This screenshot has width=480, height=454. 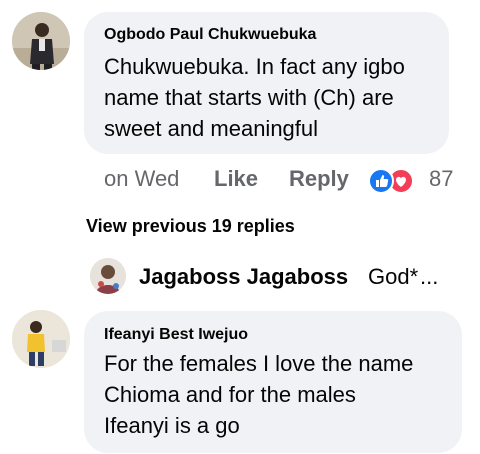 What do you see at coordinates (393, 277) in the screenshot?
I see `reply-snippet: God*` at bounding box center [393, 277].